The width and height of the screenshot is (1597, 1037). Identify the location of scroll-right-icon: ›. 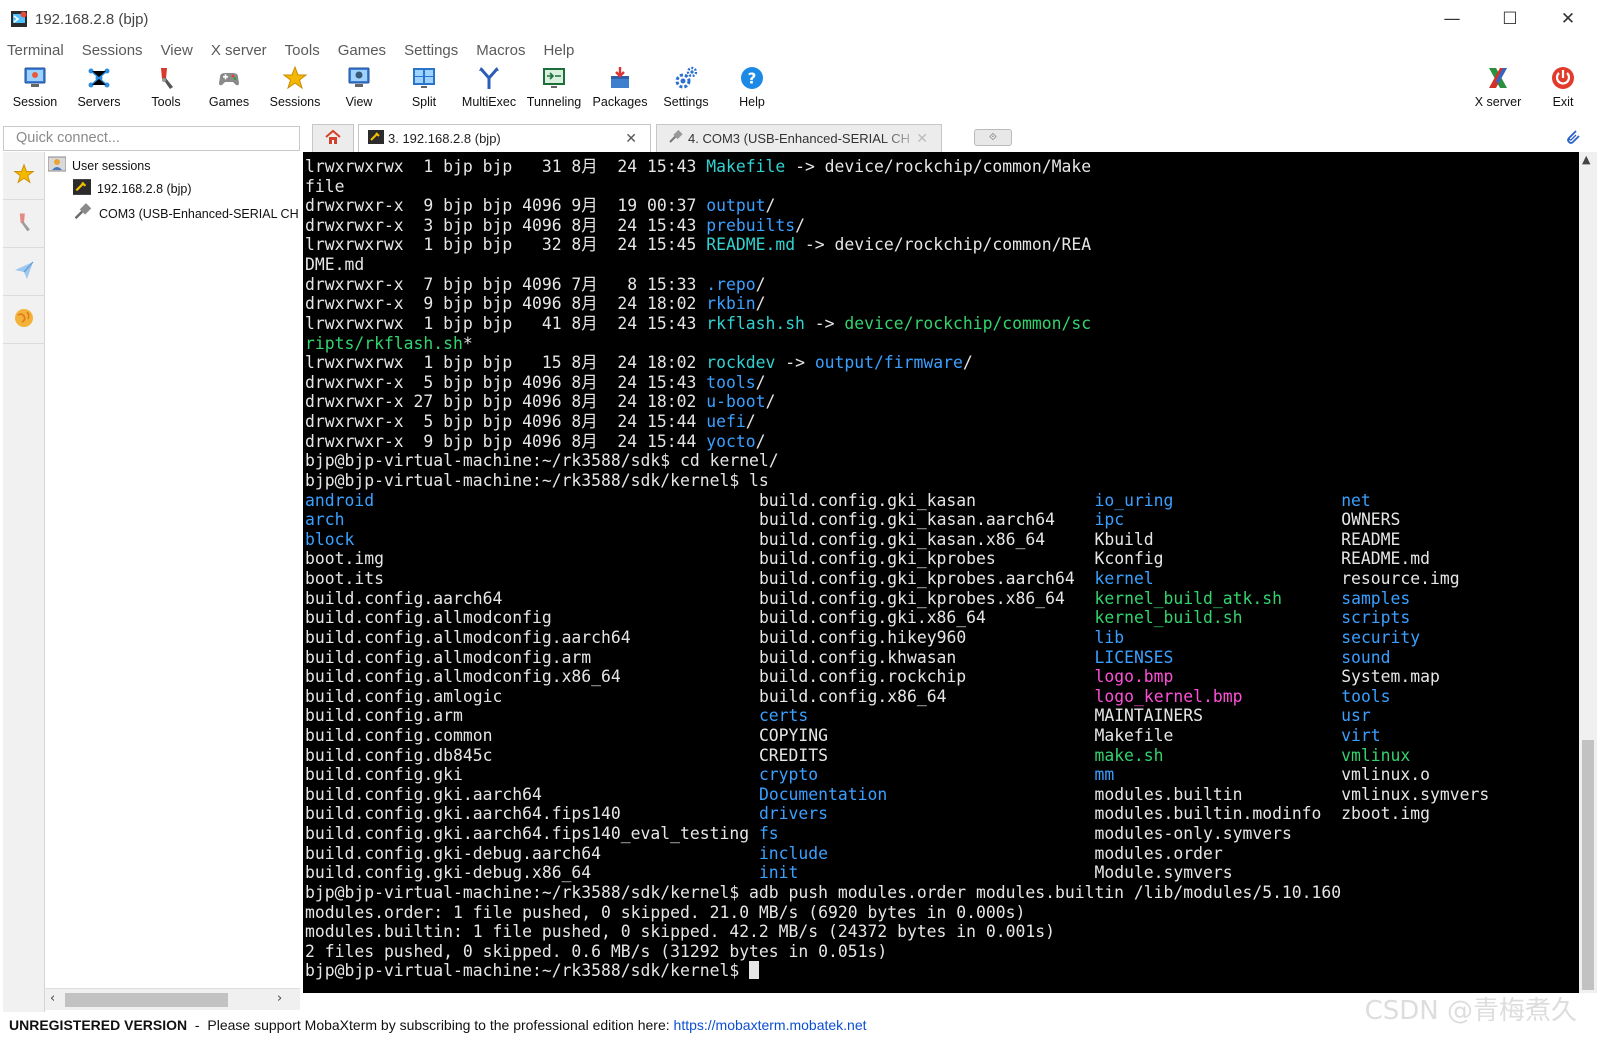
(279, 998).